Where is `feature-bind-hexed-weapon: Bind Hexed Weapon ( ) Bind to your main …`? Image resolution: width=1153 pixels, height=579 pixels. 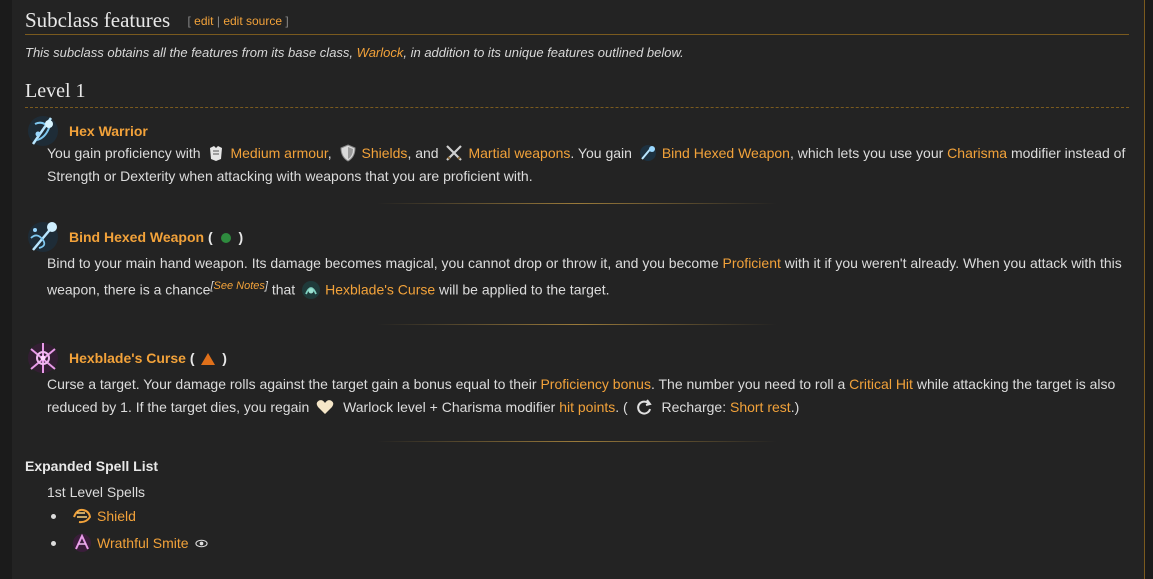 feature-bind-hexed-weapon: Bind Hexed Weapon ( ) Bind to your main … is located at coordinates (577, 260).